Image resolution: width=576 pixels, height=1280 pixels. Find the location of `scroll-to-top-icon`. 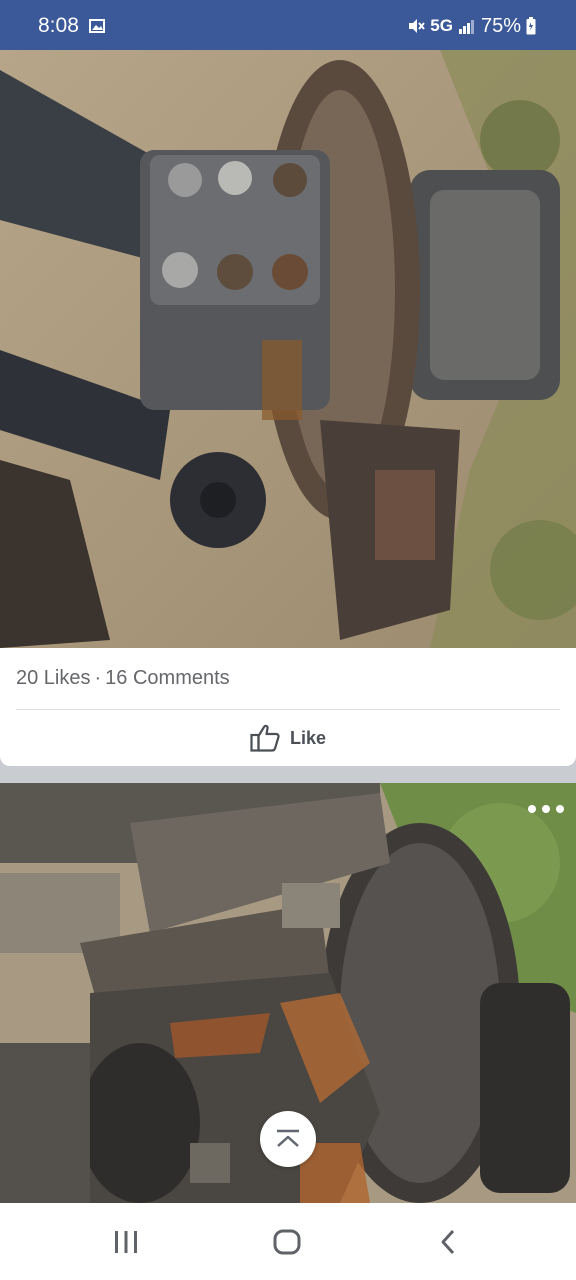

scroll-to-top-icon is located at coordinates (288, 1138).